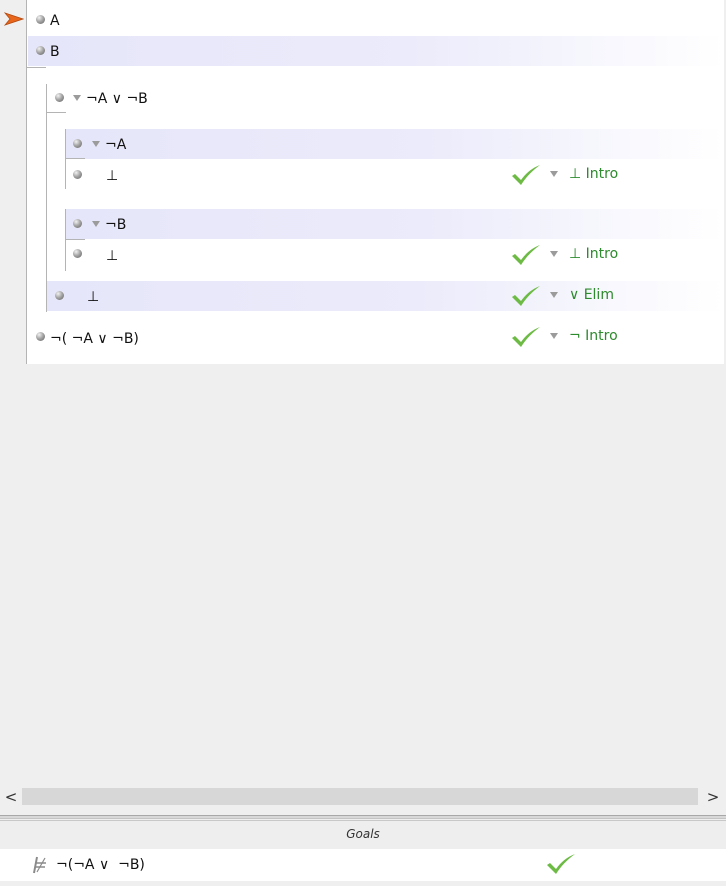 Image resolution: width=726 pixels, height=886 pixels. I want to click on pane-splitter, so click(363, 817).